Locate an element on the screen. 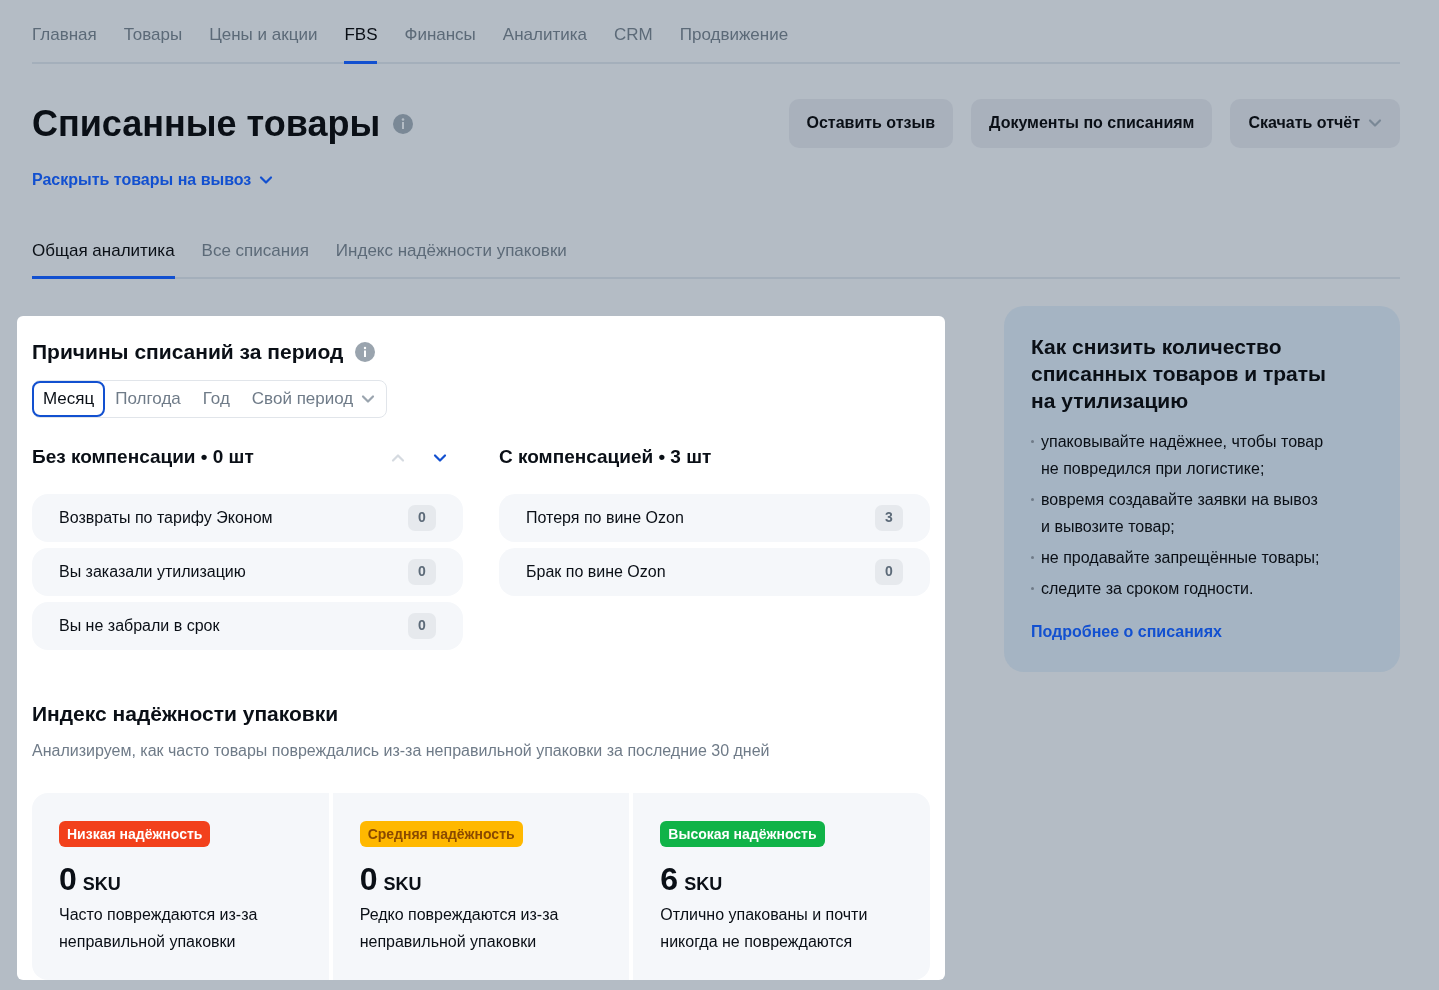 This screenshot has height=990, width=1439. reason-row: Брак по вине Ozon 0 is located at coordinates (714, 571).